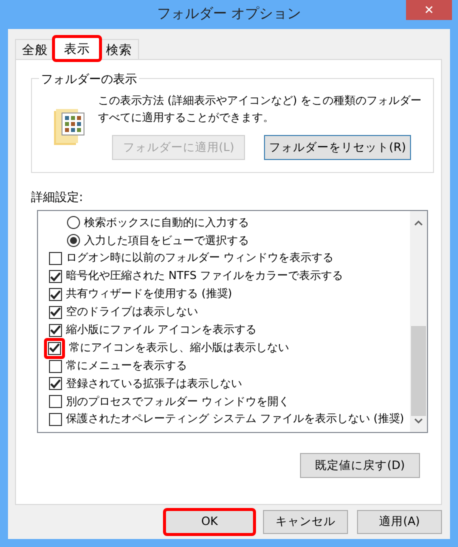 This screenshot has width=458, height=547. Describe the element at coordinates (89, 79) in the screenshot. I see `group-title: フォルダーの表示` at that location.